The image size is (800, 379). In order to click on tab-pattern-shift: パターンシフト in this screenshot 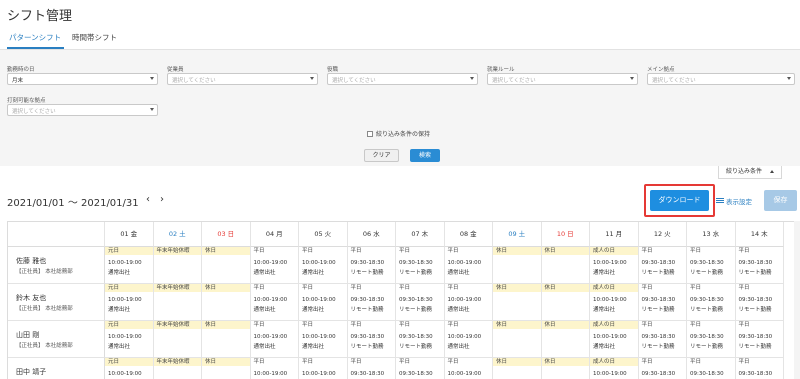, I will do `click(35, 37)`.